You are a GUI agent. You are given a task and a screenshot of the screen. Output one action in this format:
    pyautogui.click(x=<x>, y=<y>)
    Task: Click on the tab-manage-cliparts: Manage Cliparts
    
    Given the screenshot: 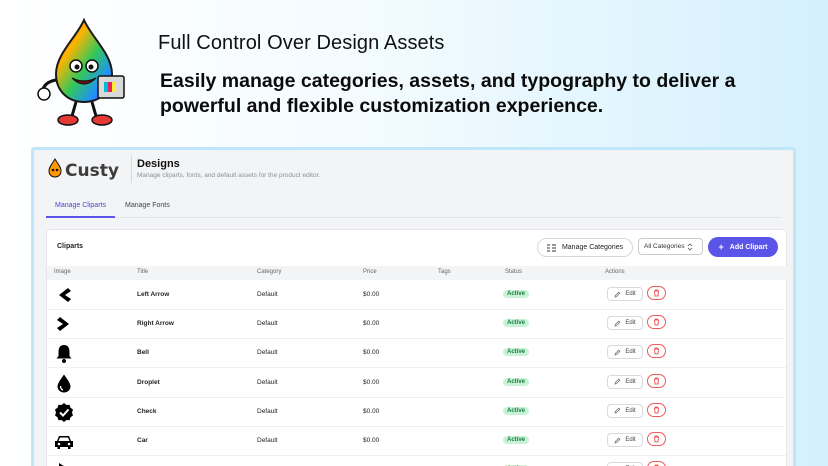 What is the action you would take?
    pyautogui.click(x=80, y=210)
    